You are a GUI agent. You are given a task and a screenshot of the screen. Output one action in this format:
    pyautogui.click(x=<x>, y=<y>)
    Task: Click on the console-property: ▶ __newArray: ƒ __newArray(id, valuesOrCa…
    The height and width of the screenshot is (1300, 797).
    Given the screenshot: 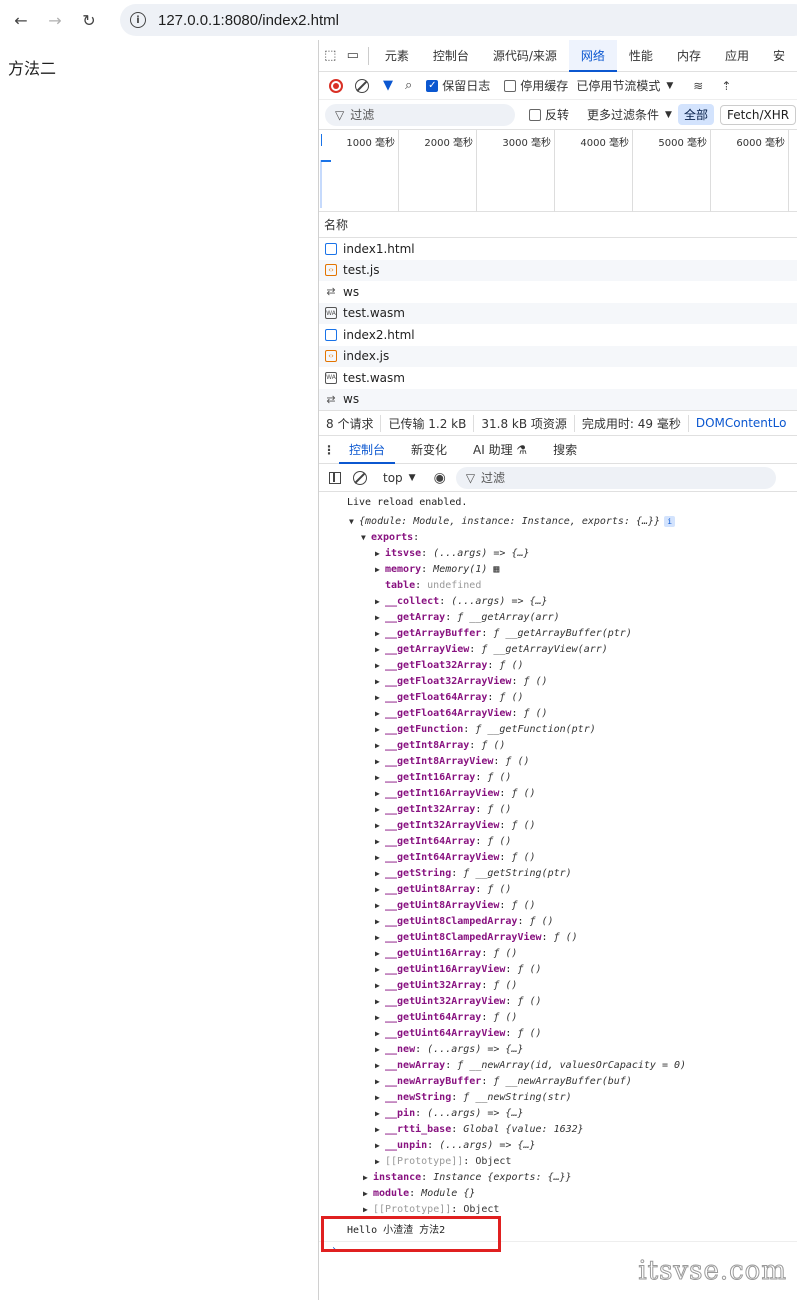 What is the action you would take?
    pyautogui.click(x=558, y=1066)
    